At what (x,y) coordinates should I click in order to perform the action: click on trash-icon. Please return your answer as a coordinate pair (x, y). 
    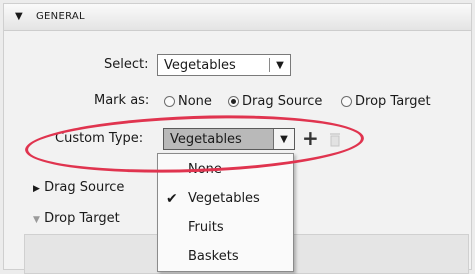
    Looking at the image, I should click on (335, 139).